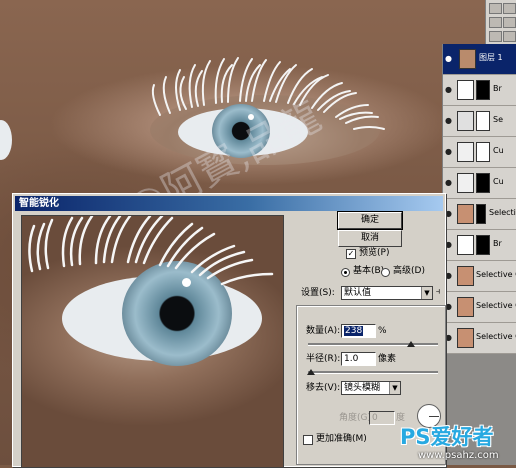 The image size is (516, 468). What do you see at coordinates (308, 440) in the screenshot?
I see `more-accurate-checkbox` at bounding box center [308, 440].